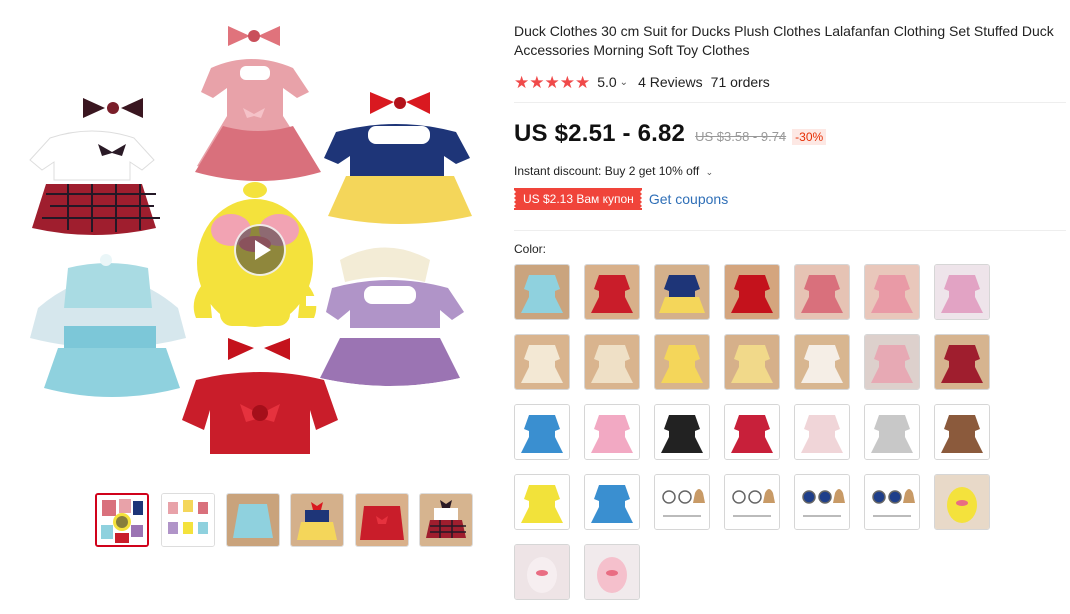 The width and height of the screenshot is (1070, 614). What do you see at coordinates (792, 82) in the screenshot?
I see `rating-row: ★★★★★ 5.0 ⌄ 4 Reviews 71 orders` at bounding box center [792, 82].